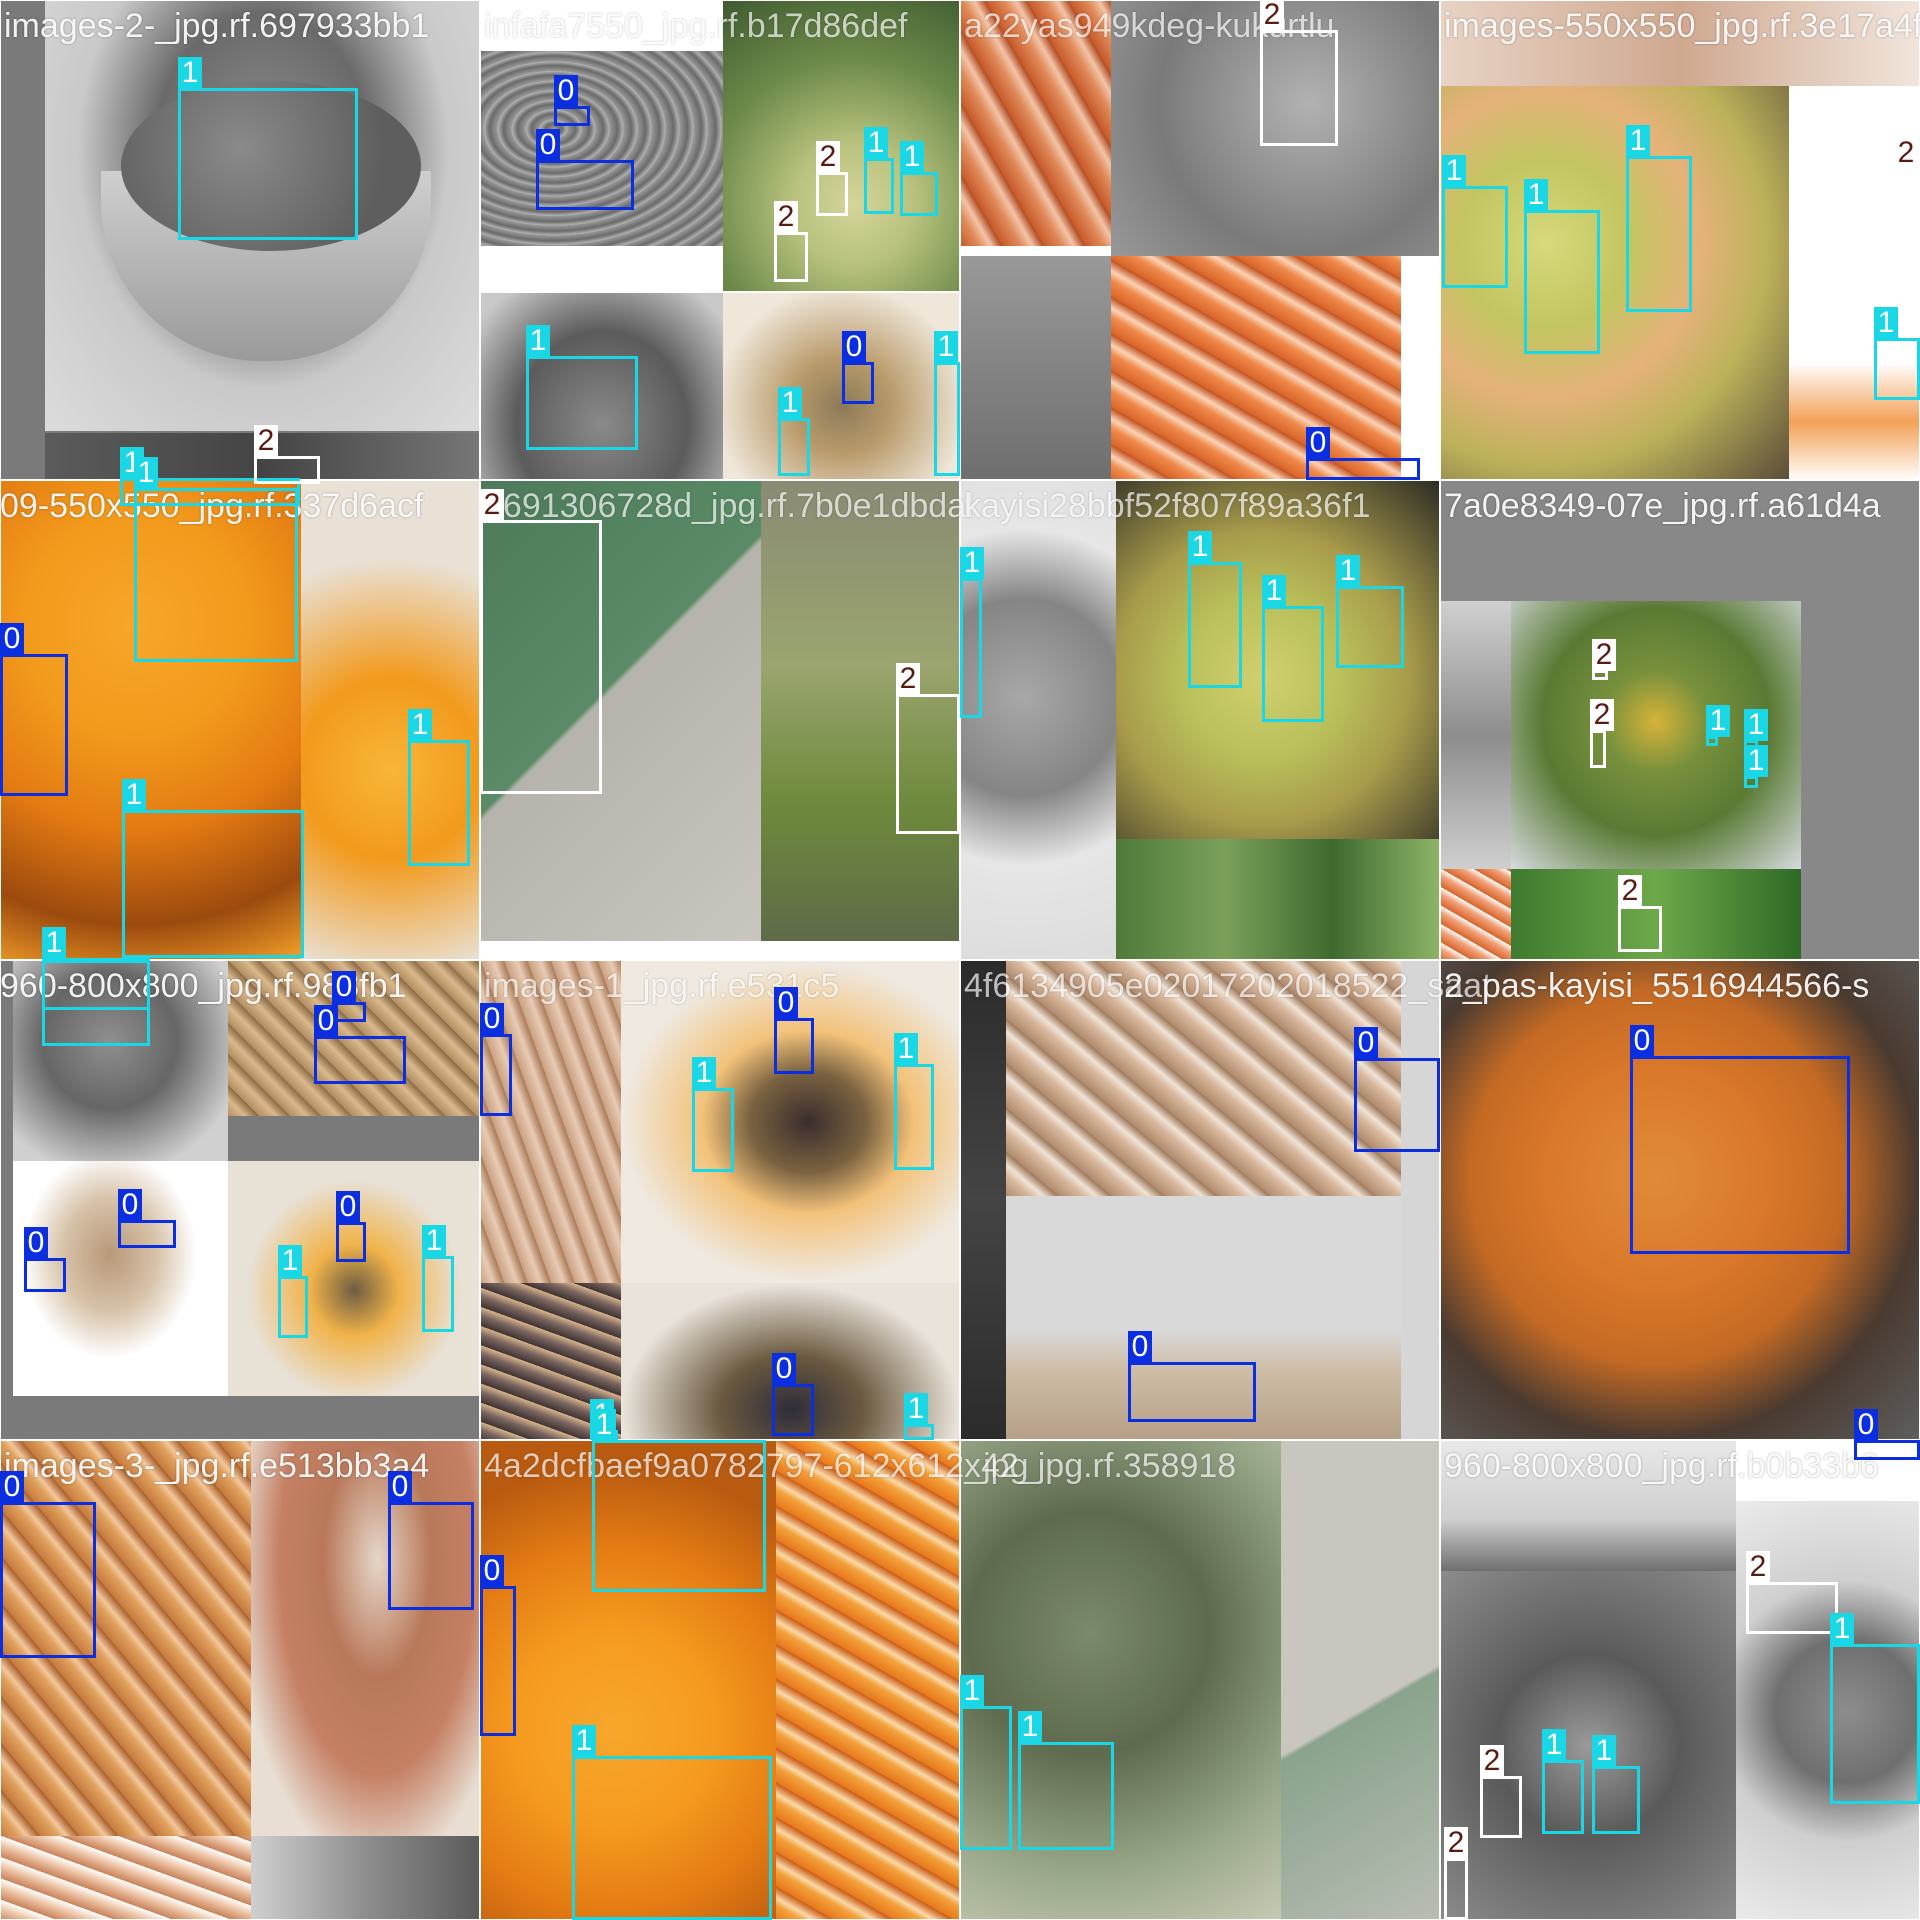 This screenshot has height=1920, width=1920. What do you see at coordinates (551, 1361) in the screenshot?
I see `photo-fabric-nuts` at bounding box center [551, 1361].